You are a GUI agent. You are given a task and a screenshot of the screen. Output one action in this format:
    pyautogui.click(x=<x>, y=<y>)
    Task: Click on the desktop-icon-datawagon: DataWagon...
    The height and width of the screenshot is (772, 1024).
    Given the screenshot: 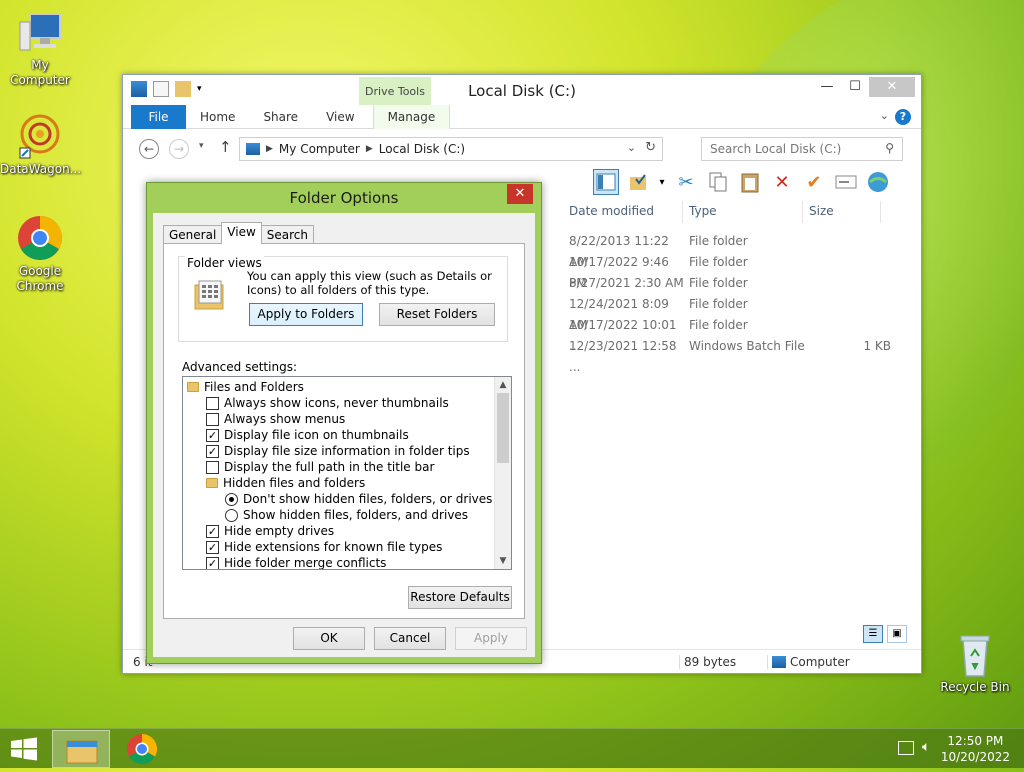 What is the action you would take?
    pyautogui.click(x=40, y=144)
    